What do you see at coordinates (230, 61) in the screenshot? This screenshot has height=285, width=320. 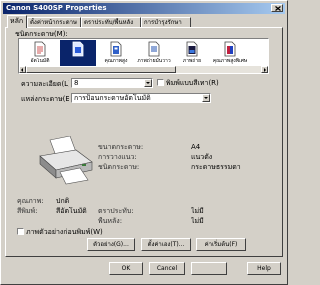 I see `media-item-label: คุณภาพสูงพิเศษ` at bounding box center [230, 61].